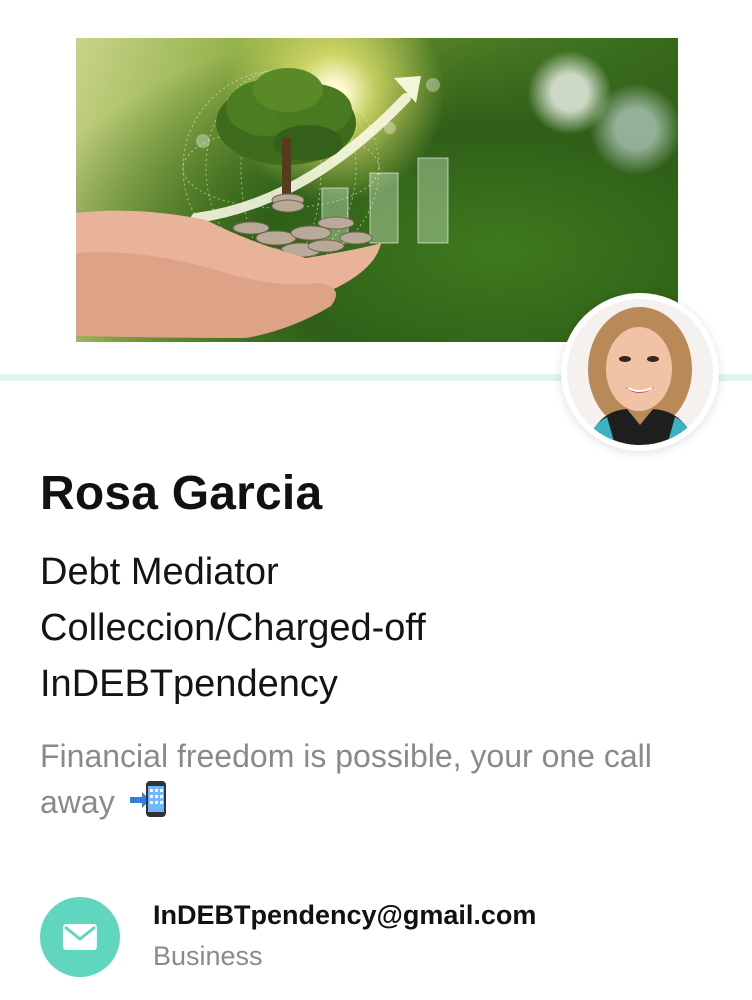  I want to click on job-specialty: Colleccion/Charged-off, so click(233, 628).